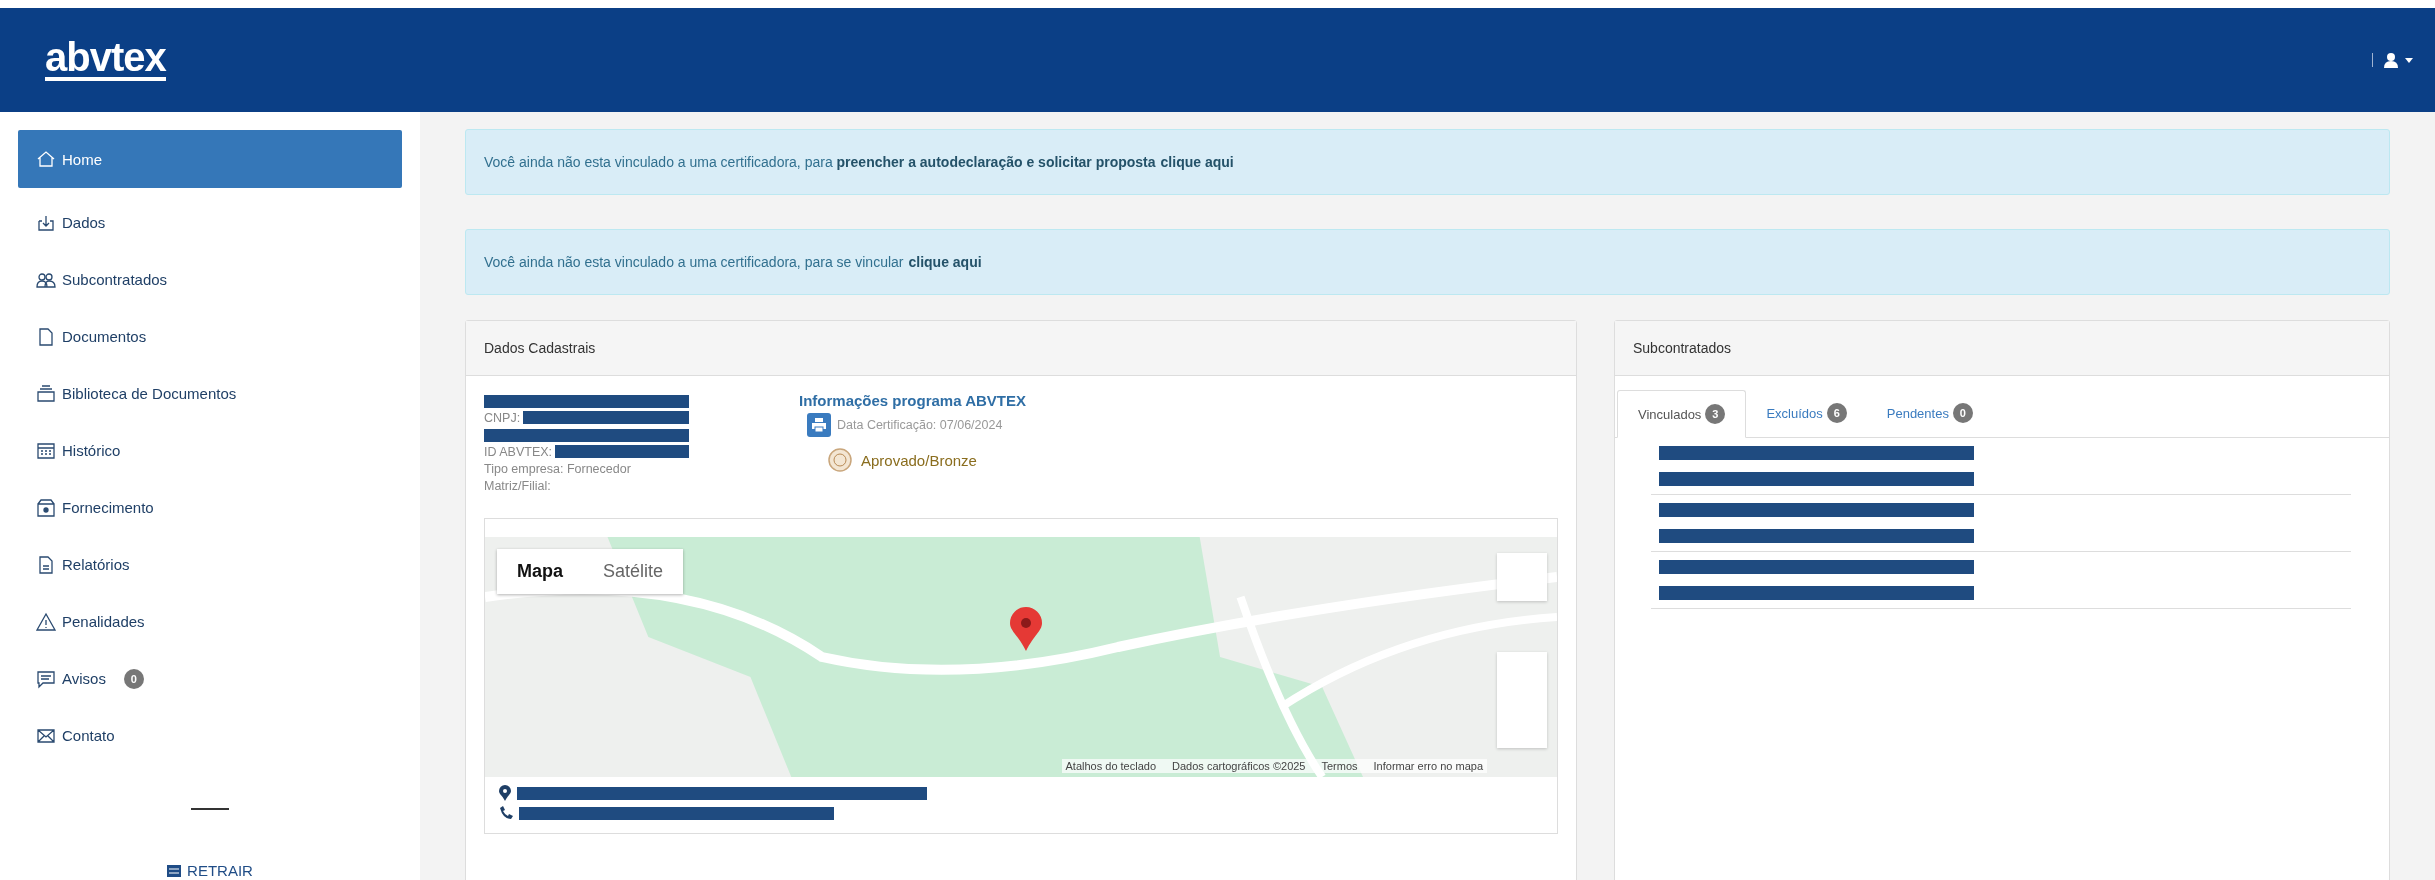 The height and width of the screenshot is (880, 2435). Describe the element at coordinates (919, 460) in the screenshot. I see `certification-status: Aprovado/Bronze` at that location.